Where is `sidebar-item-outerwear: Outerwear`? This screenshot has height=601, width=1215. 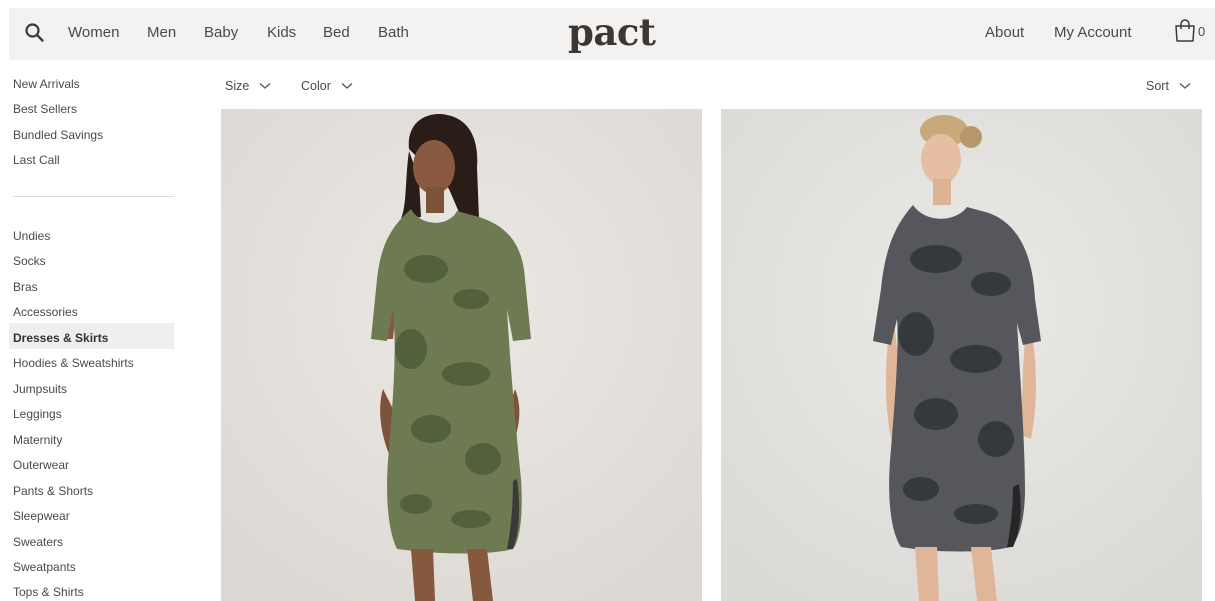 sidebar-item-outerwear: Outerwear is located at coordinates (41, 465).